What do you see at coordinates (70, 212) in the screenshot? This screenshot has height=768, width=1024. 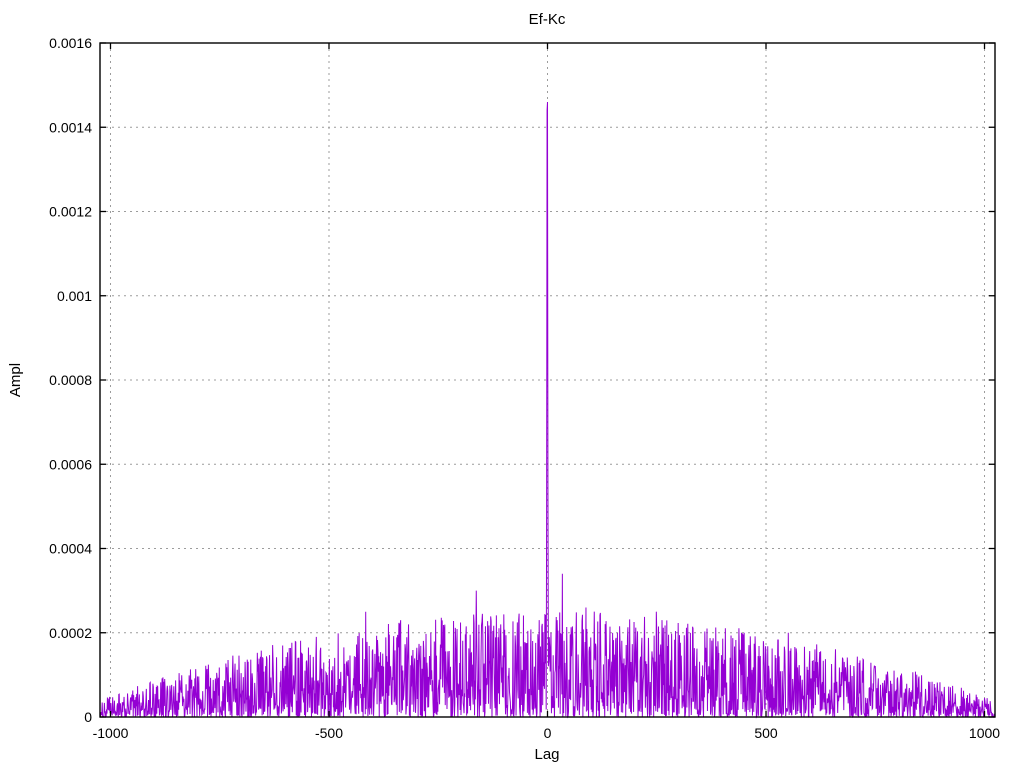 I see `y-tick-label: 0.0012` at bounding box center [70, 212].